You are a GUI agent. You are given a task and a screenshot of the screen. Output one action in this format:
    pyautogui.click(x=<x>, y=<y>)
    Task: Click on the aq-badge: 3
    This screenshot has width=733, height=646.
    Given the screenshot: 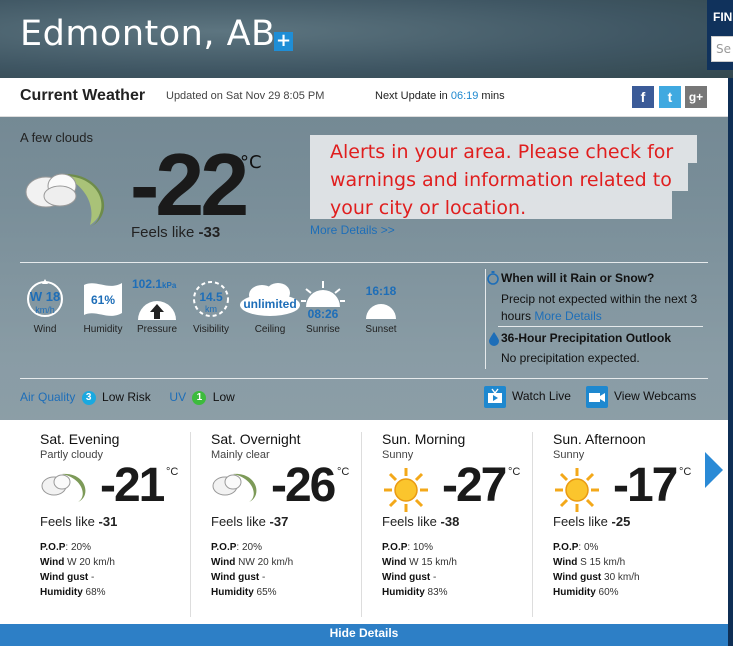 What is the action you would take?
    pyautogui.click(x=88, y=397)
    